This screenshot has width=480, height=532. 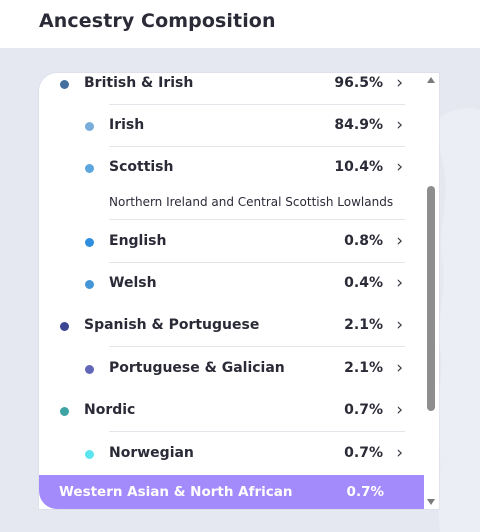 I want to click on ancestry-row-welsh: Welsh 0.4% ›, so click(x=231, y=284).